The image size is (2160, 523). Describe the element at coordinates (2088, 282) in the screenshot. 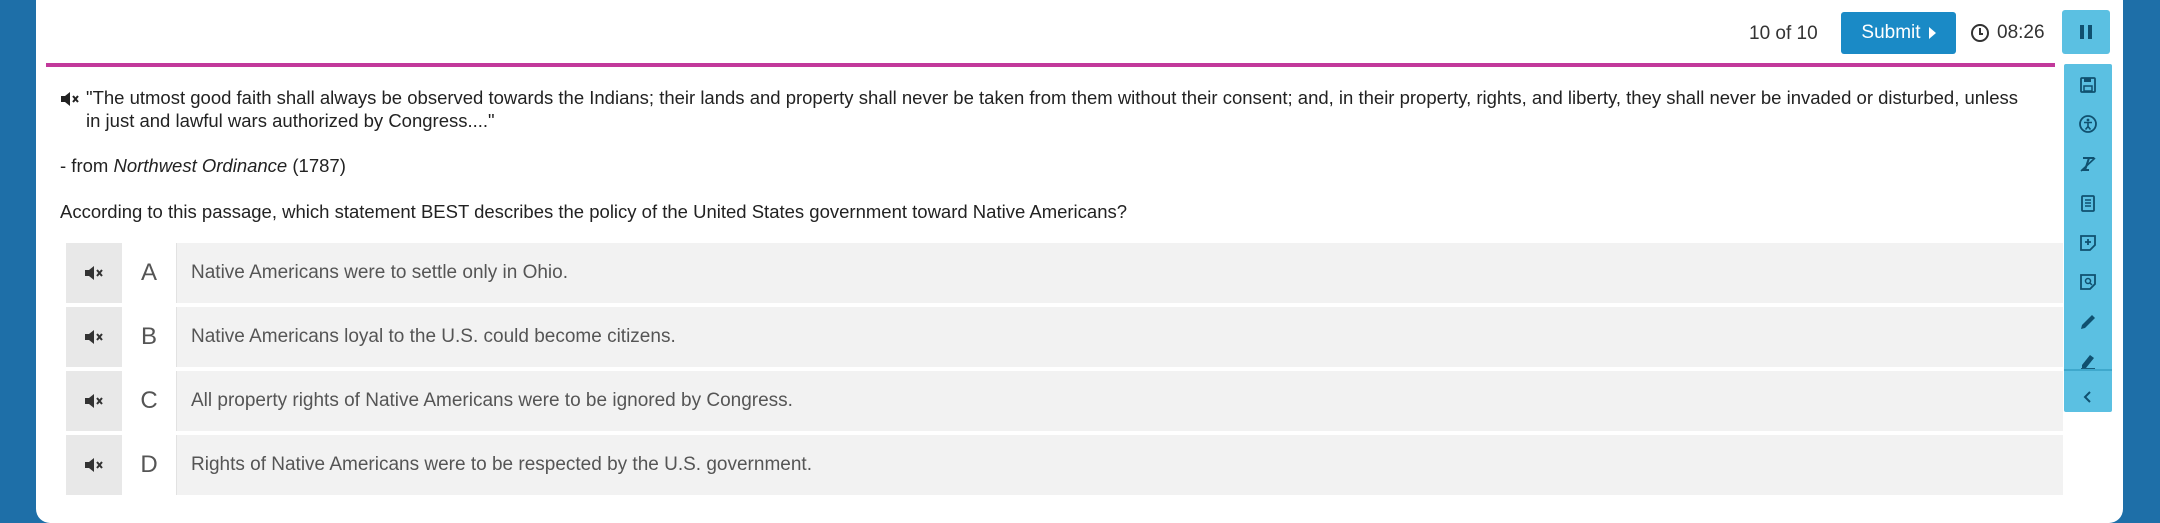

I see `review-note-icon` at that location.